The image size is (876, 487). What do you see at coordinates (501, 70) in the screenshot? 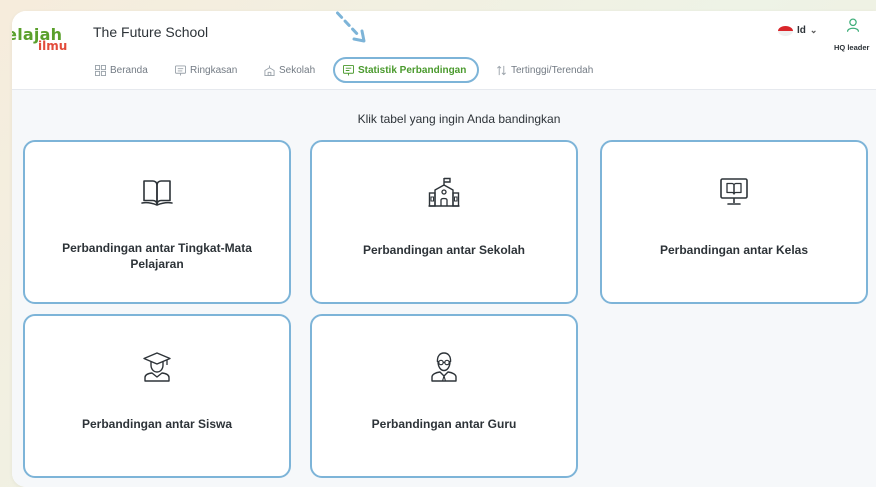
I see `sort-icon` at bounding box center [501, 70].